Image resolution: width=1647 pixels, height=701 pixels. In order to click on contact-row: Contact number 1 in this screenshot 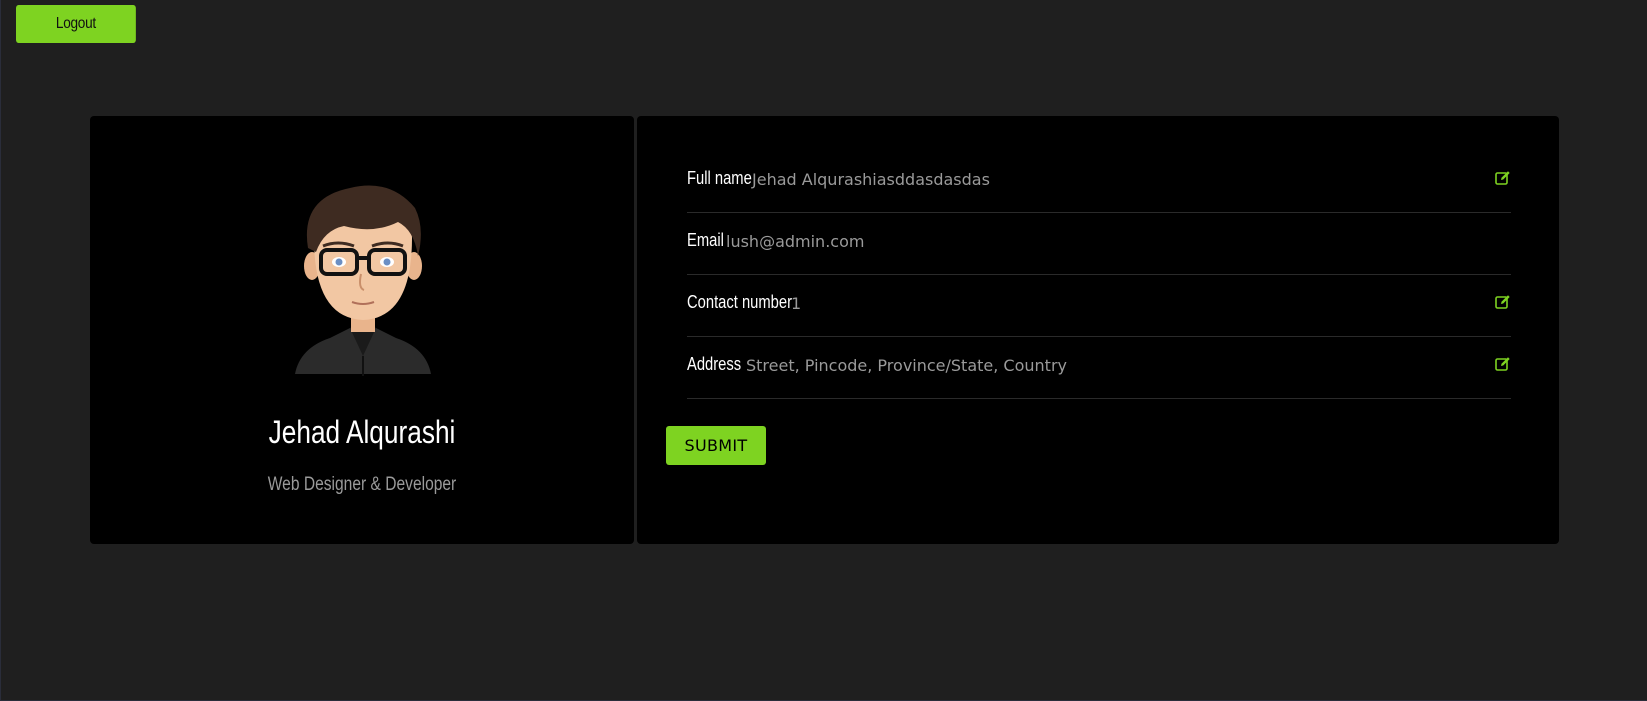, I will do `click(1099, 305)`.